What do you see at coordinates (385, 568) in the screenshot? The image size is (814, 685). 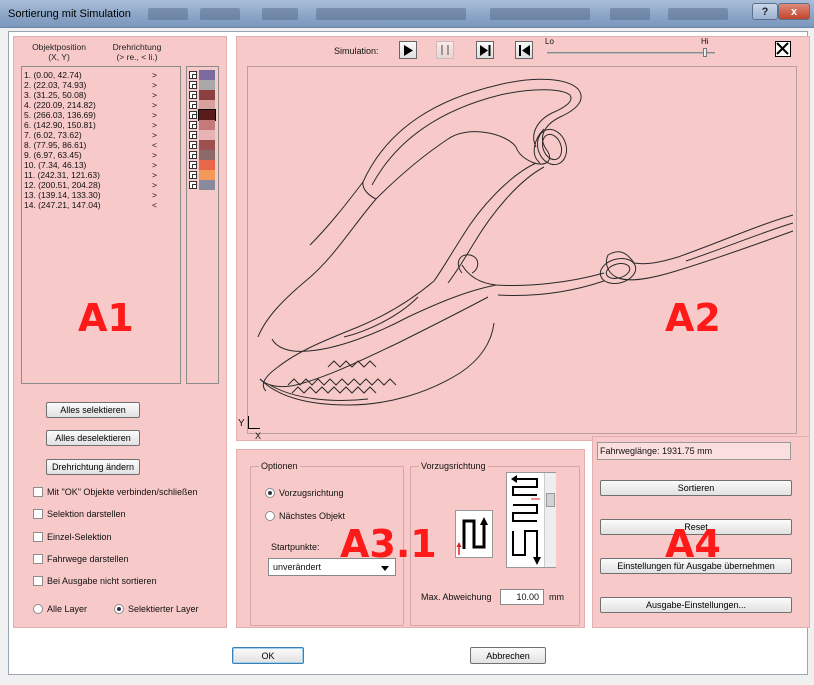 I see `chevron-down-icon` at bounding box center [385, 568].